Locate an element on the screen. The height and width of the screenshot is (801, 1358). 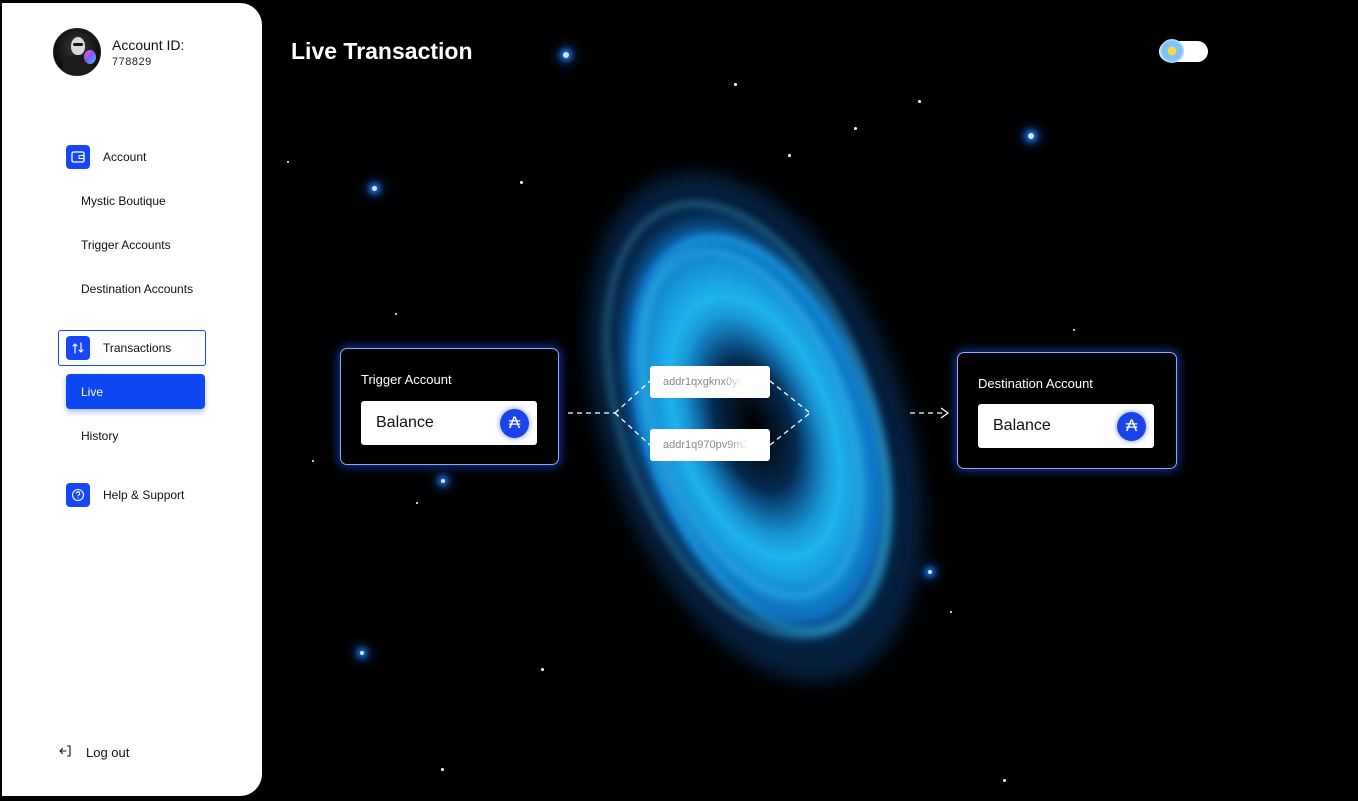
account-id-value: 778829 is located at coordinates (132, 61).